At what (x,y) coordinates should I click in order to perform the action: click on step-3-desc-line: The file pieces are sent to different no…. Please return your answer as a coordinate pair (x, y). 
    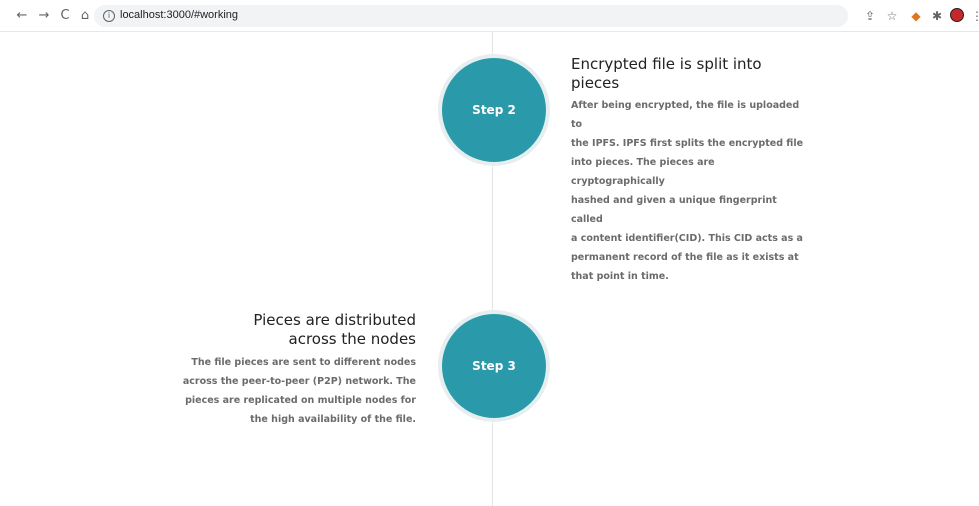
    Looking at the image, I should click on (303, 362).